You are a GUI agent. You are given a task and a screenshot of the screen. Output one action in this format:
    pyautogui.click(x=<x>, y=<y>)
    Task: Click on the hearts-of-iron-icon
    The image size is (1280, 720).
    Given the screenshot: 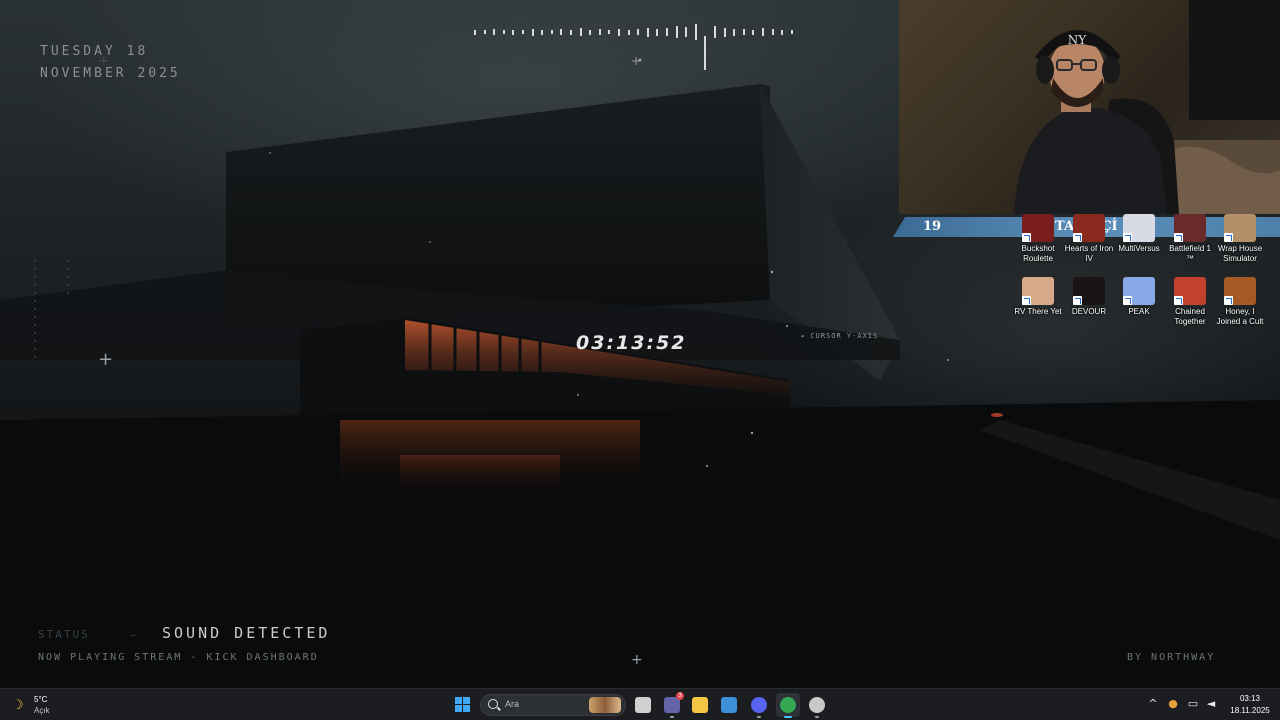 What is the action you would take?
    pyautogui.click(x=1089, y=228)
    